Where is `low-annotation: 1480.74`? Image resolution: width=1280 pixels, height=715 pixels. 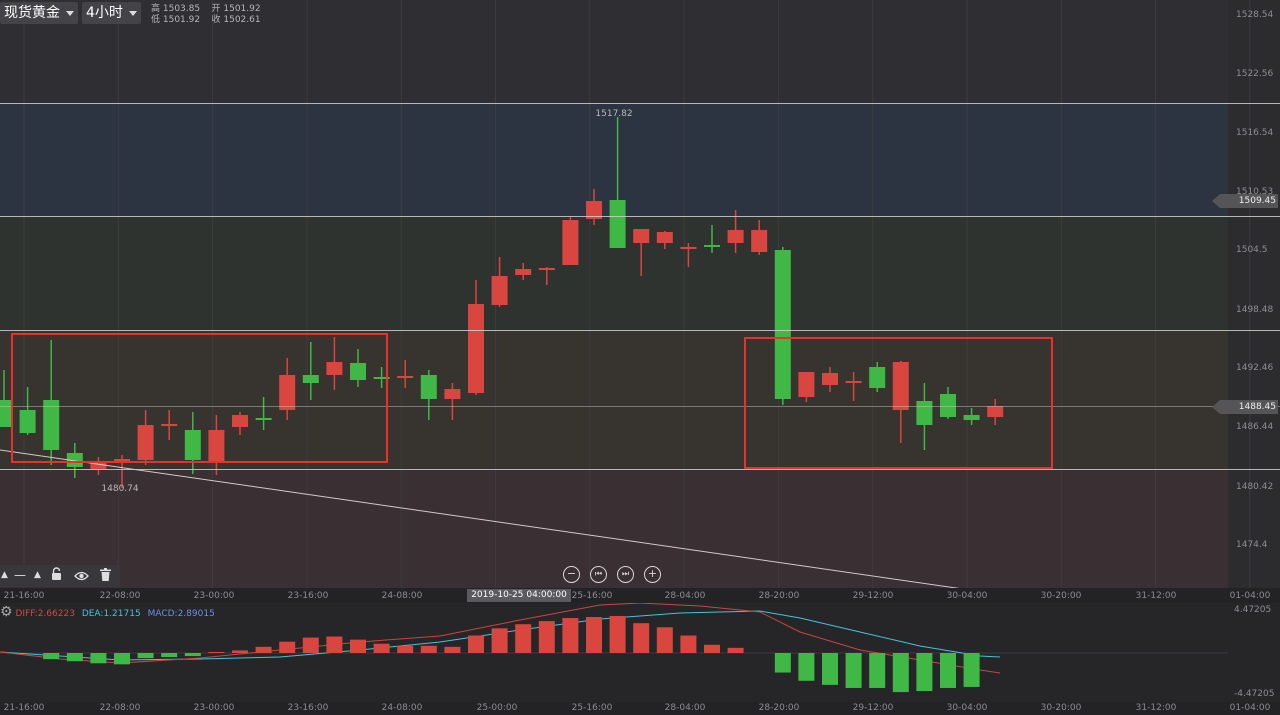 low-annotation: 1480.74 is located at coordinates (120, 489).